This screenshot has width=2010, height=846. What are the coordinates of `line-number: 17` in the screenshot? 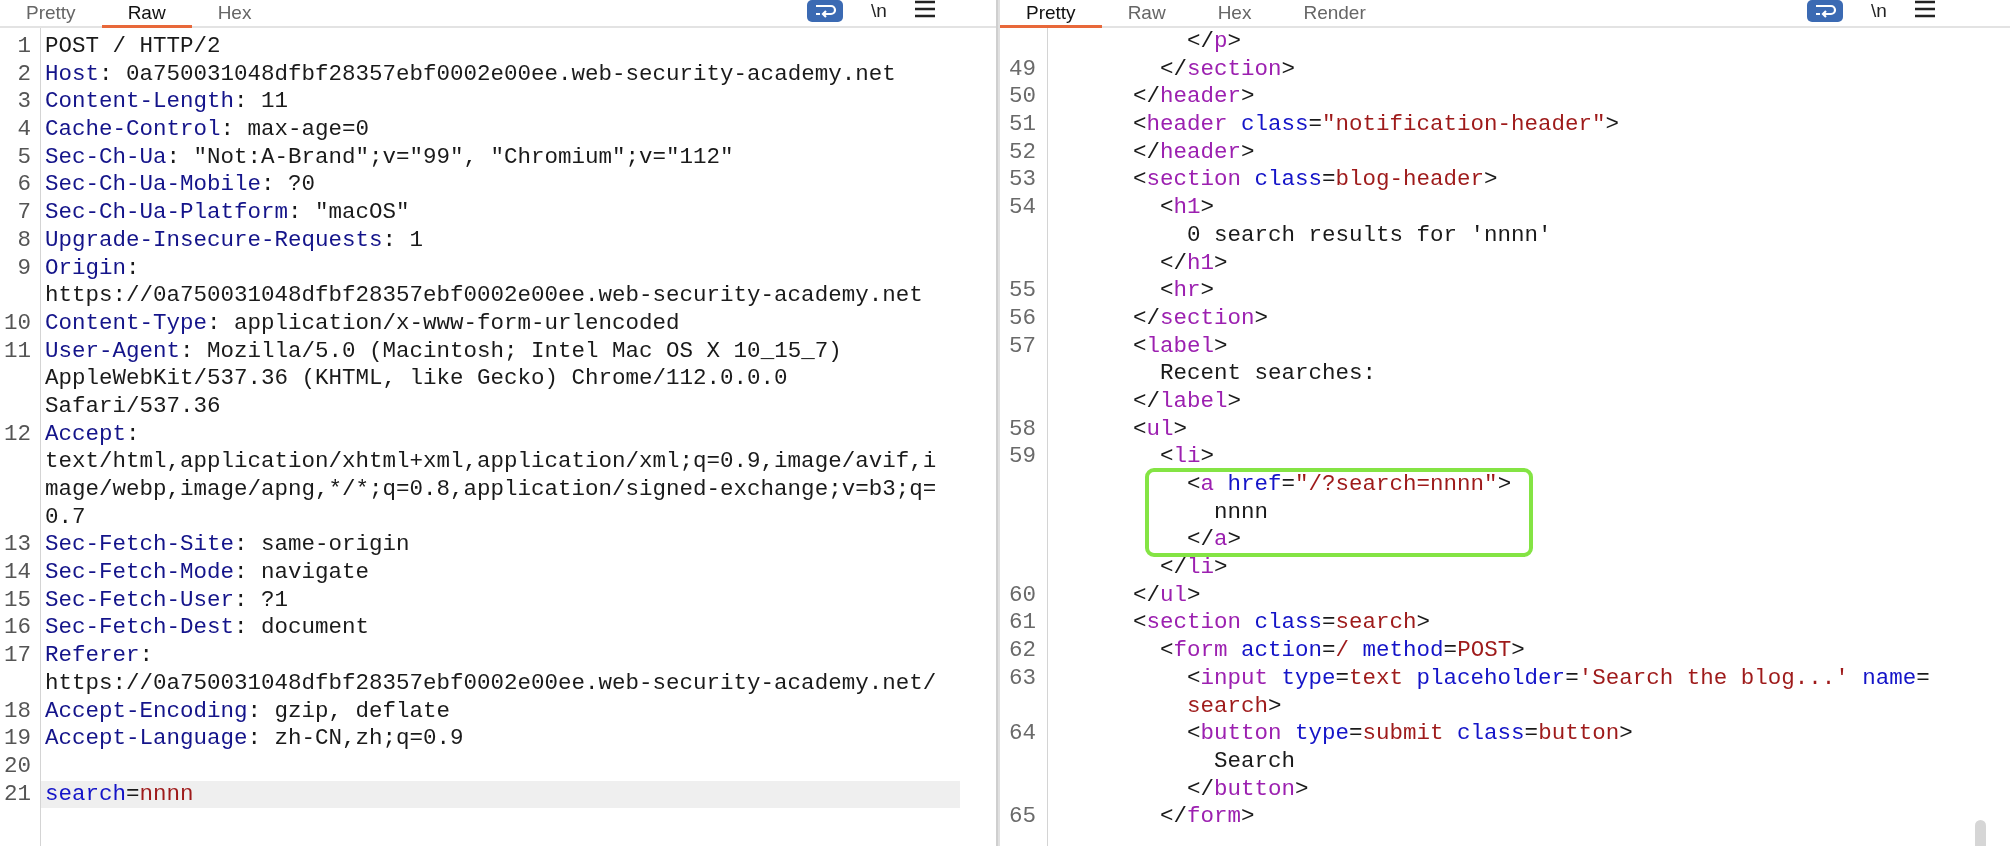 It's located at (17, 655).